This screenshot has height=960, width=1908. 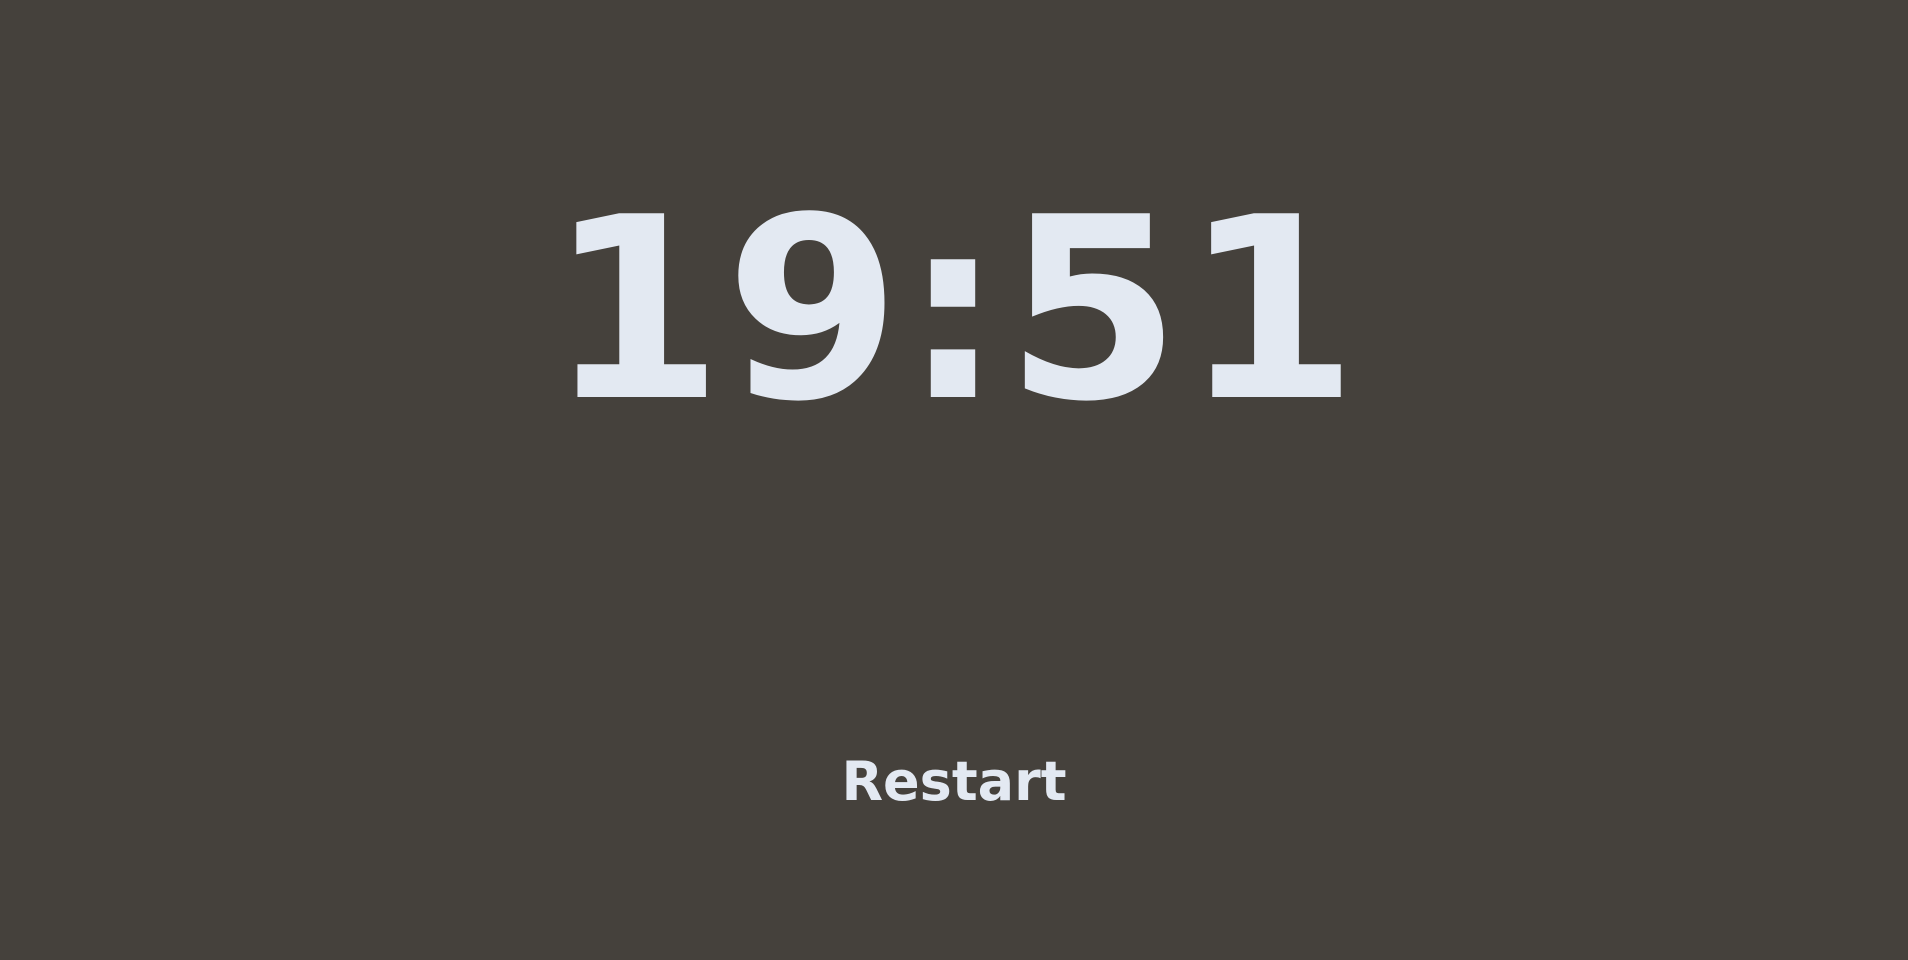 I want to click on countdown-display: 19:51, so click(x=954, y=310).